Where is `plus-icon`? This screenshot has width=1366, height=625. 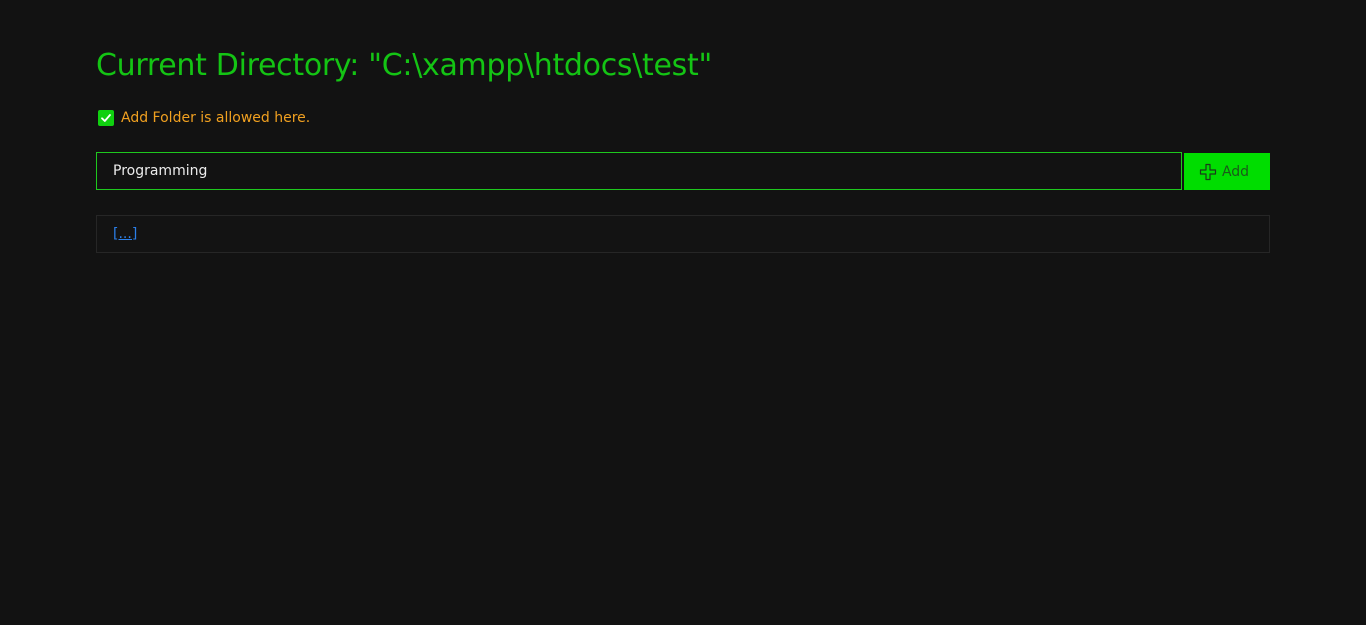
plus-icon is located at coordinates (1208, 172).